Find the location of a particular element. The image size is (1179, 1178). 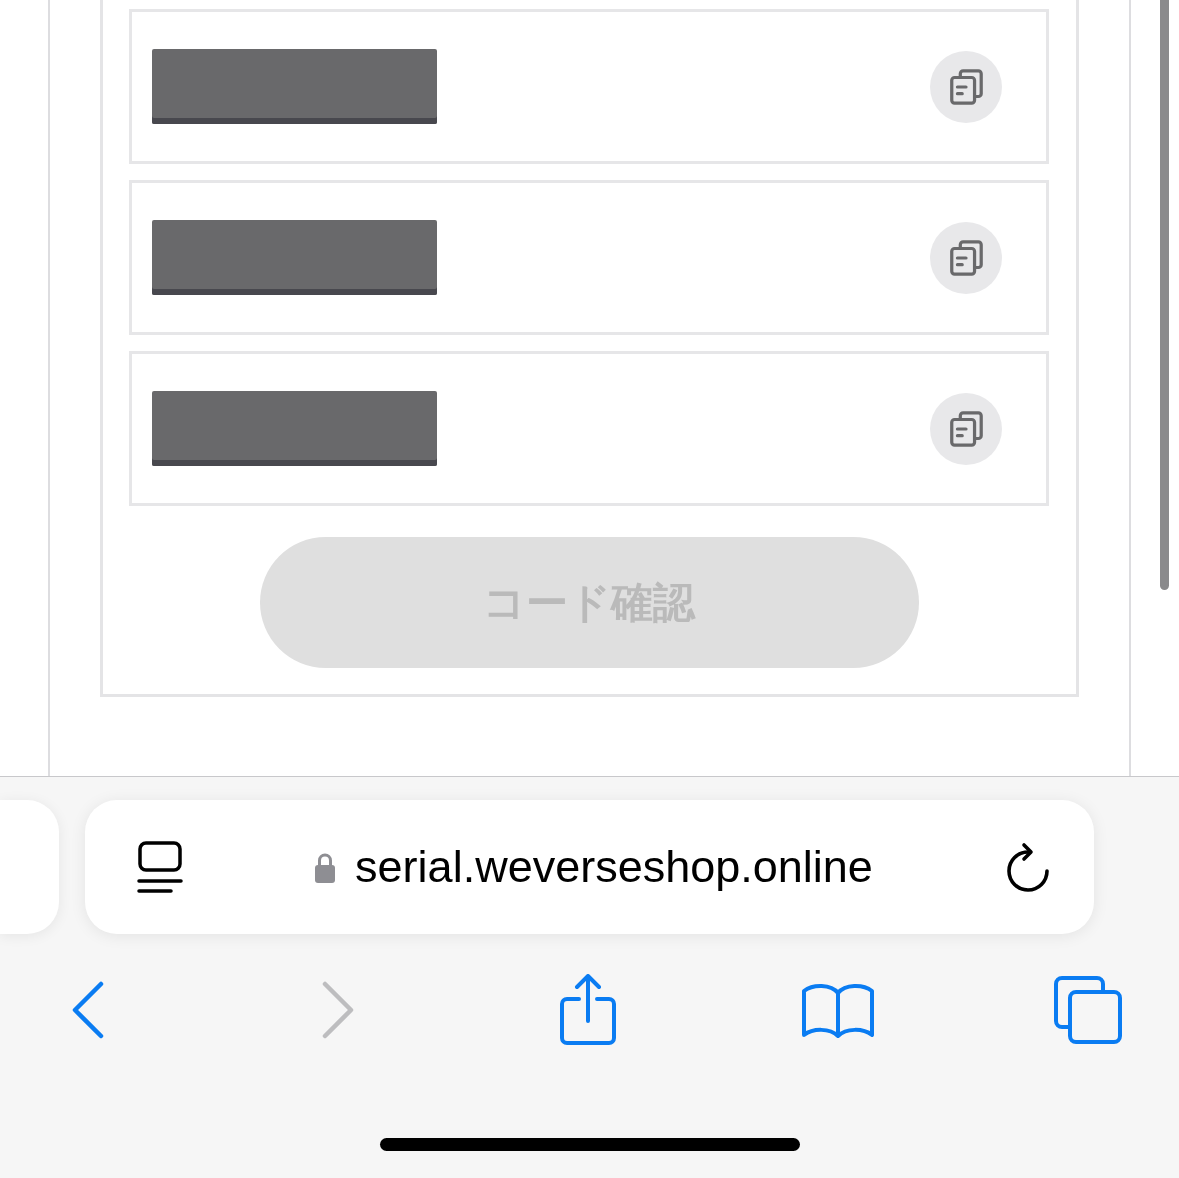

page-format-icon is located at coordinates (160, 867).